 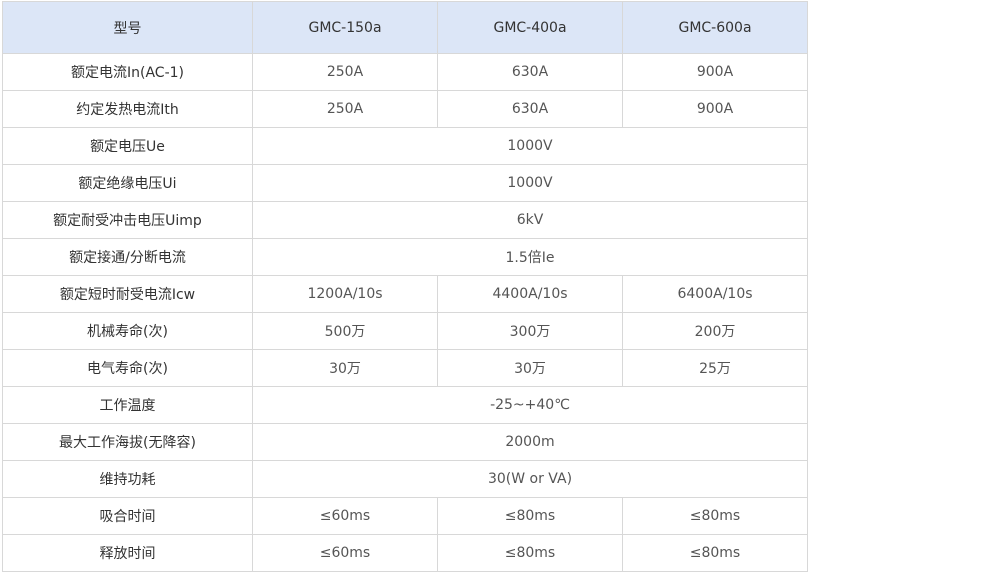 What do you see at coordinates (530, 331) in the screenshot?
I see `row-value: 300万` at bounding box center [530, 331].